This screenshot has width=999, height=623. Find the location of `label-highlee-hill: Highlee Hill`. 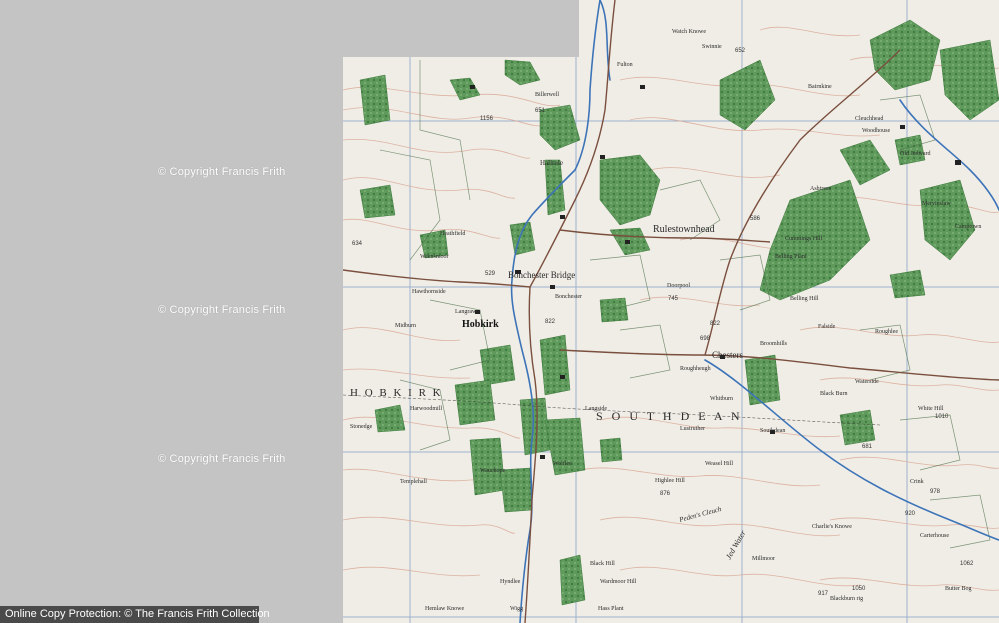

label-highlee-hill: Highlee Hill is located at coordinates (670, 481).